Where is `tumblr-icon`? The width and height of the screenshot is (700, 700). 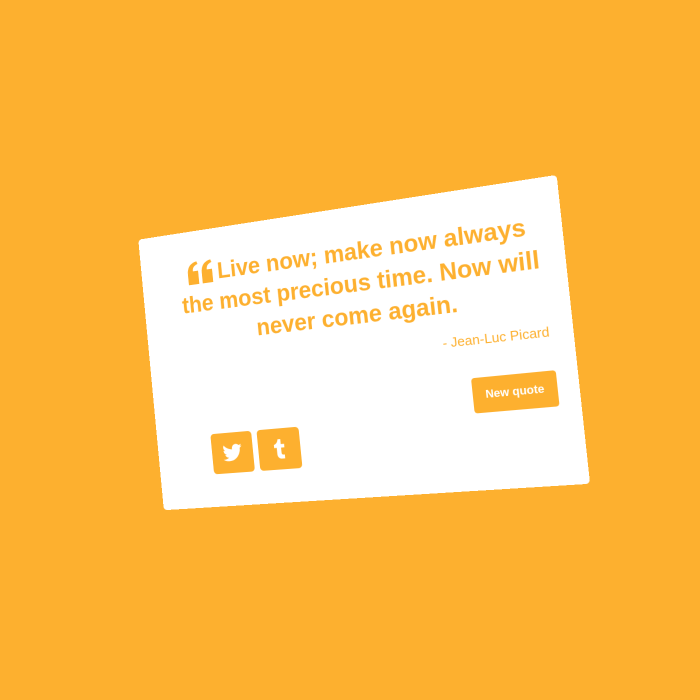 tumblr-icon is located at coordinates (279, 449).